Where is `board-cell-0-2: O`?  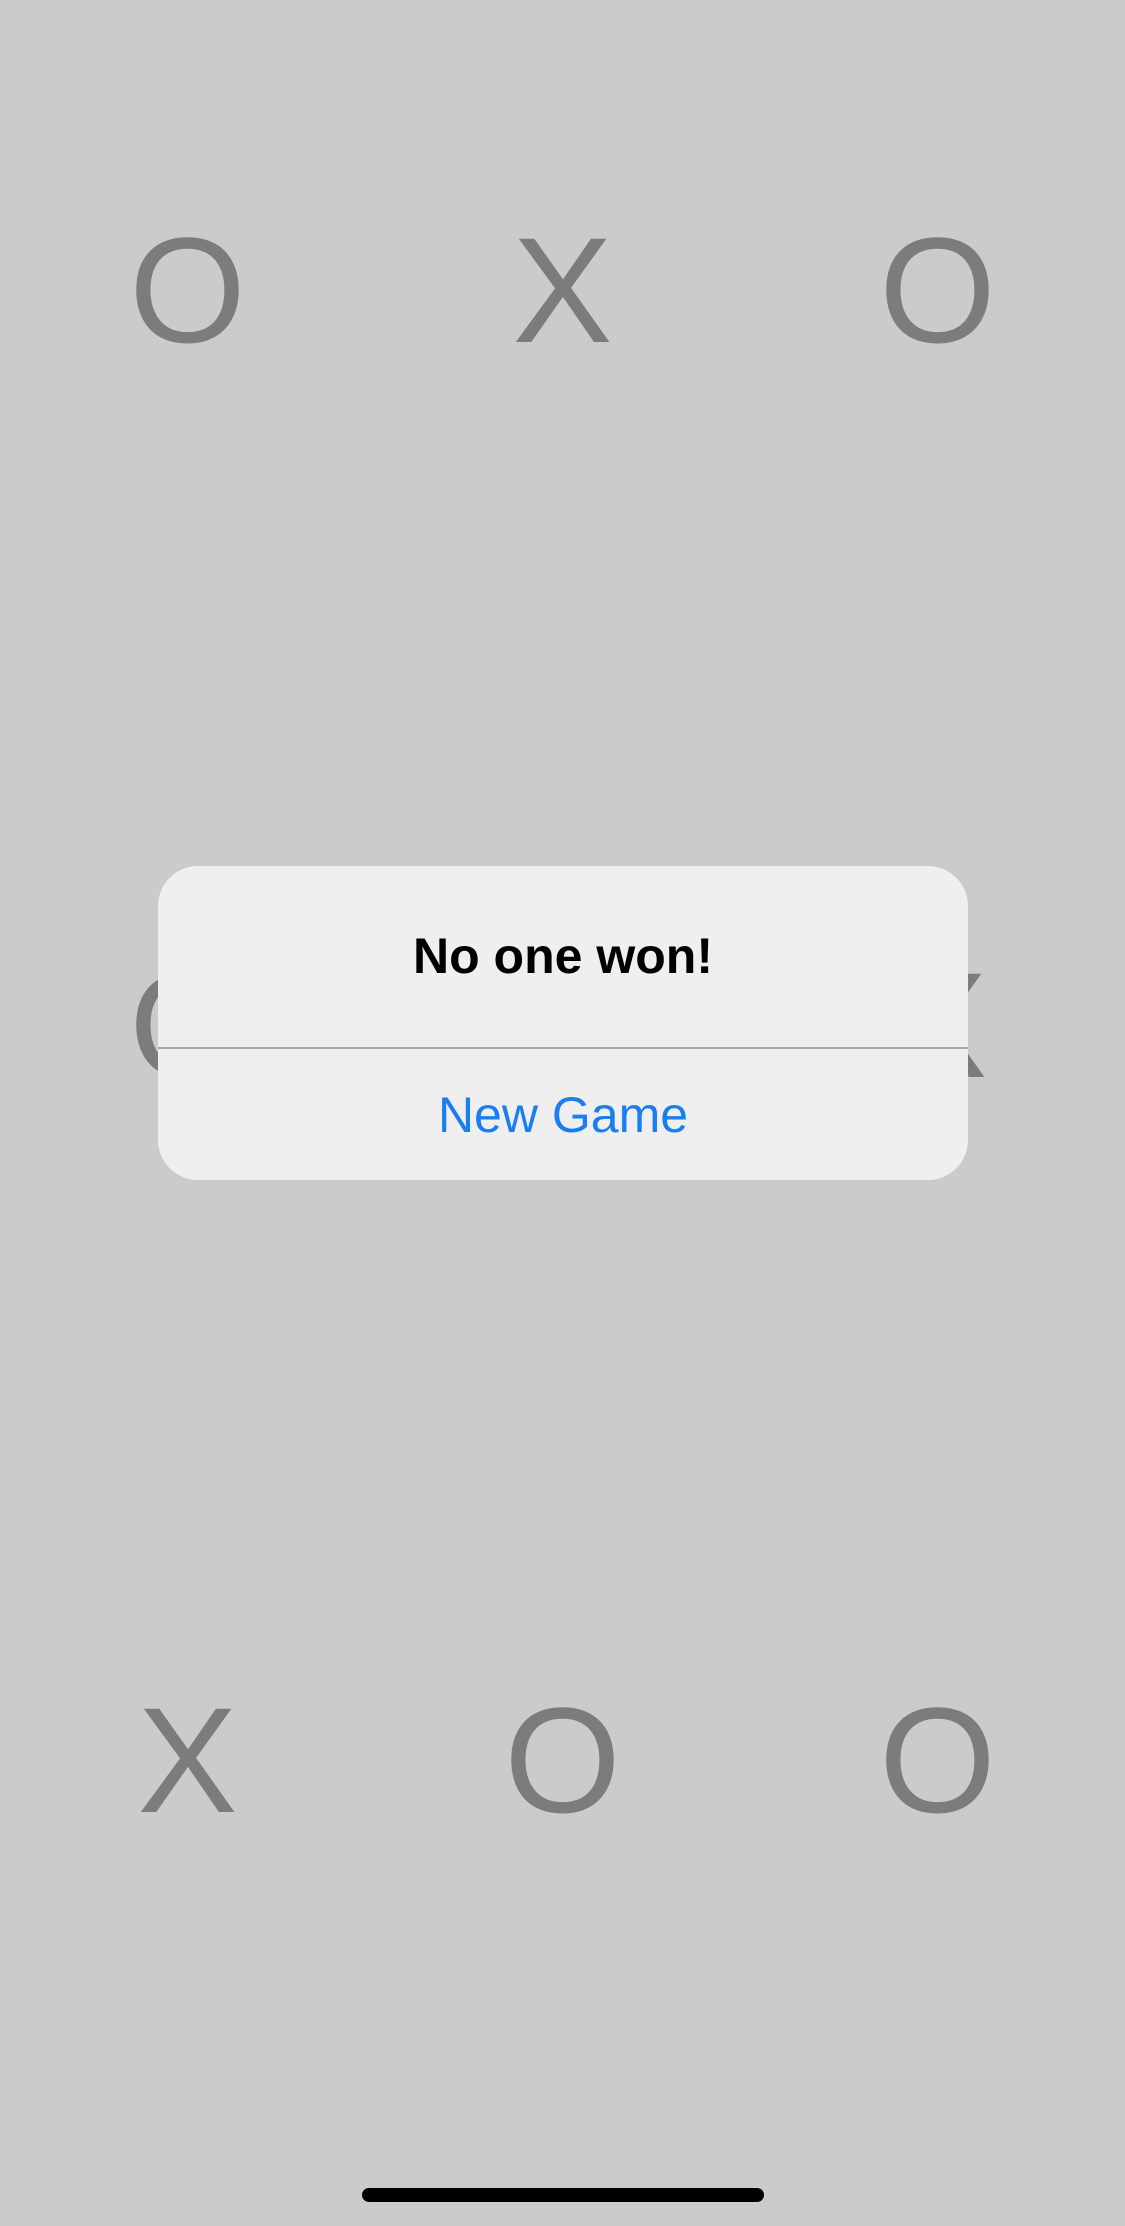 board-cell-0-2: O is located at coordinates (937, 290).